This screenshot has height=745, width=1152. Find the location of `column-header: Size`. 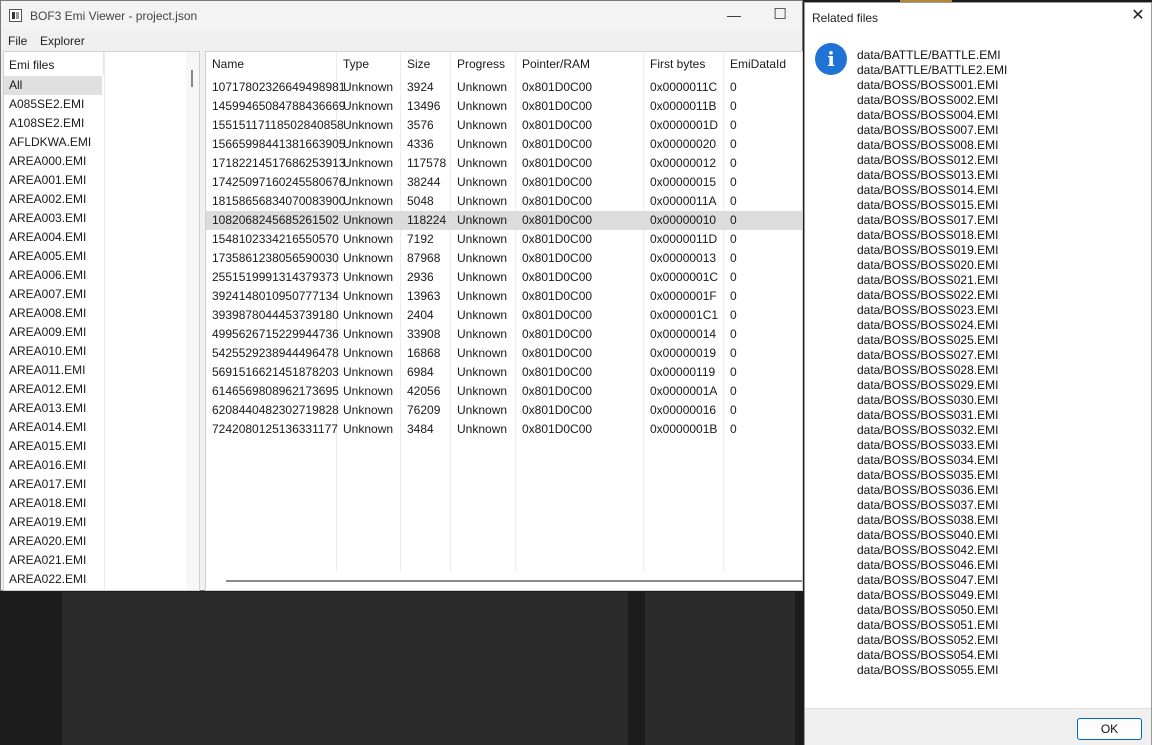

column-header: Size is located at coordinates (426, 64).